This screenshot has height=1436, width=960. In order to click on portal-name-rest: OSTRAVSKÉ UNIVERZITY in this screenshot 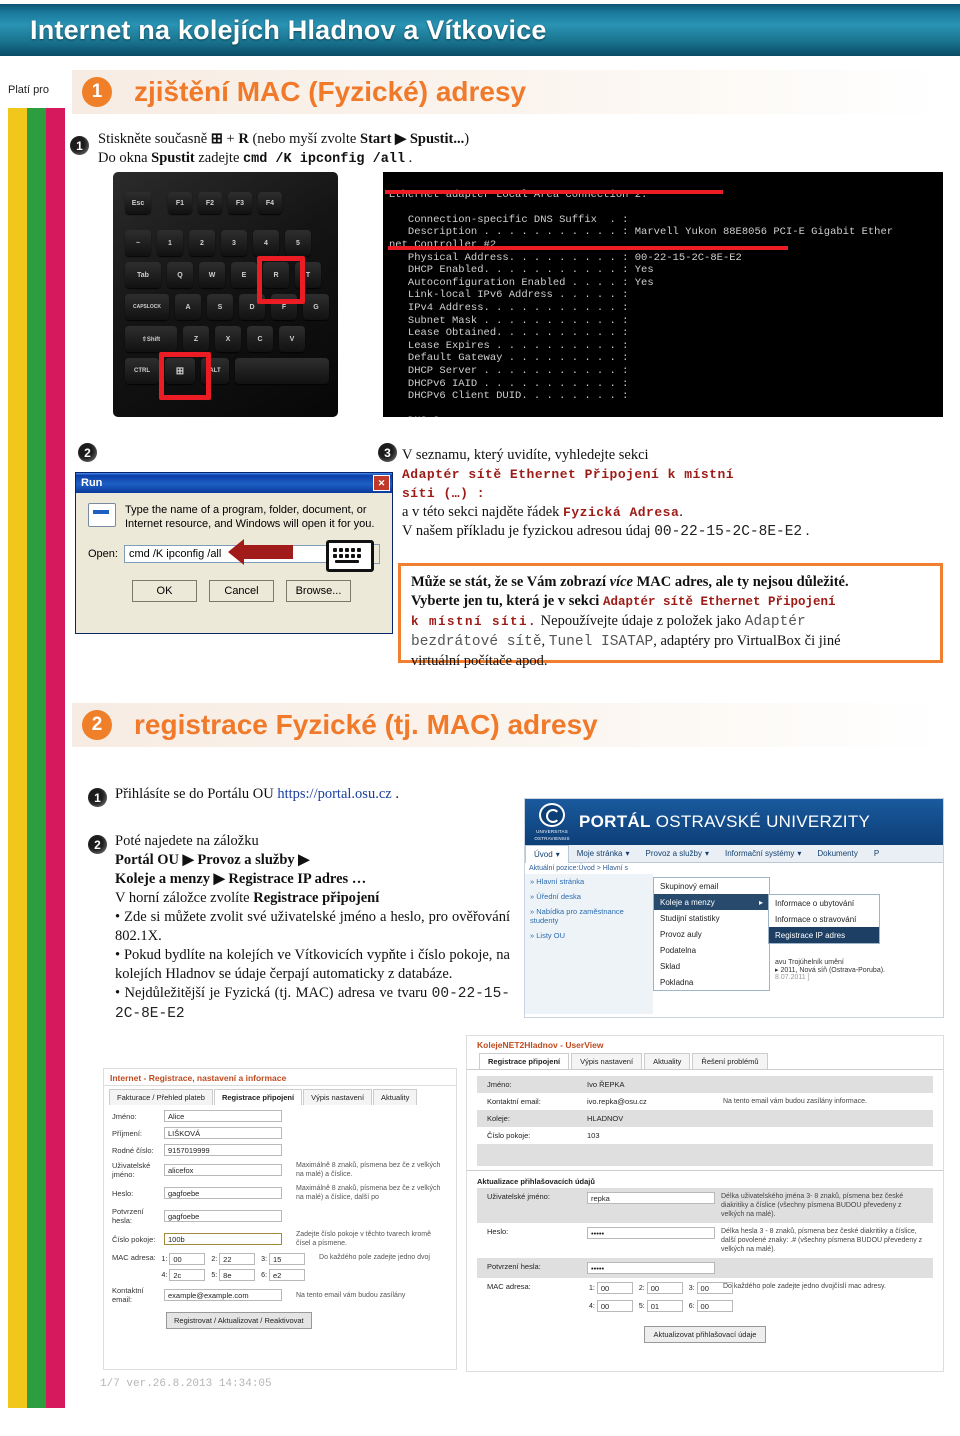, I will do `click(760, 821)`.